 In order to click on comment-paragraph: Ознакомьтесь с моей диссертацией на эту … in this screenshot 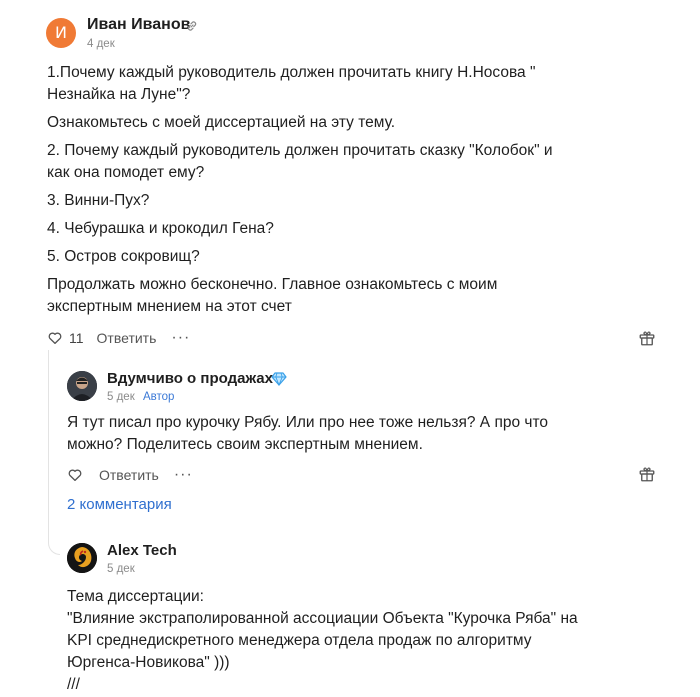, I will do `click(221, 122)`.